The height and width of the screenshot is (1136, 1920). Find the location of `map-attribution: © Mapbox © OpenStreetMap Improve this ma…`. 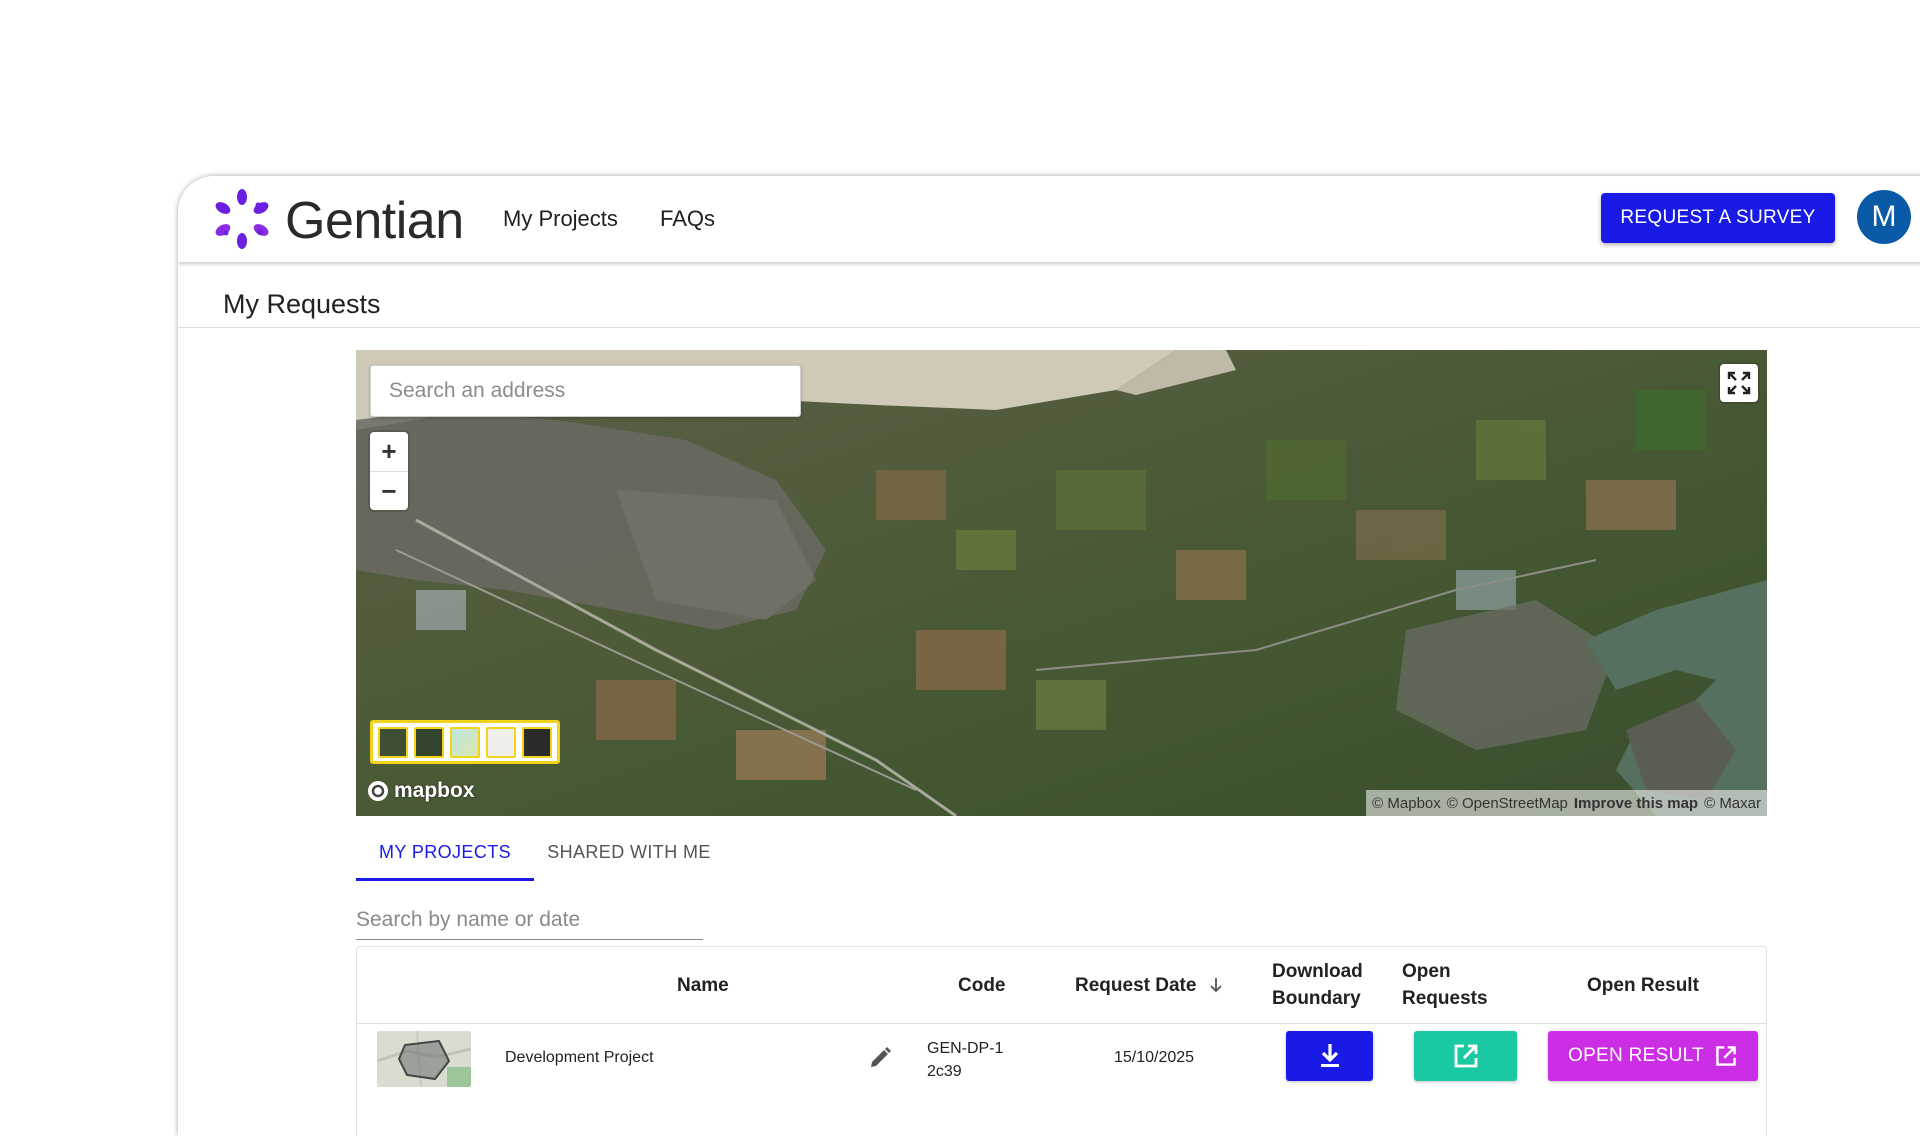

map-attribution: © Mapbox © OpenStreetMap Improve this ma… is located at coordinates (1566, 803).